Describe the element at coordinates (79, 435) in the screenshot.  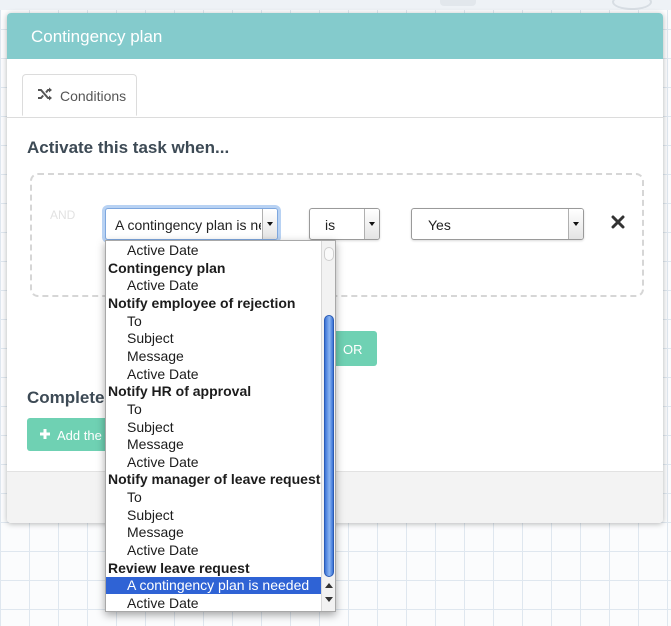
I see `add-button-label: Add the` at that location.